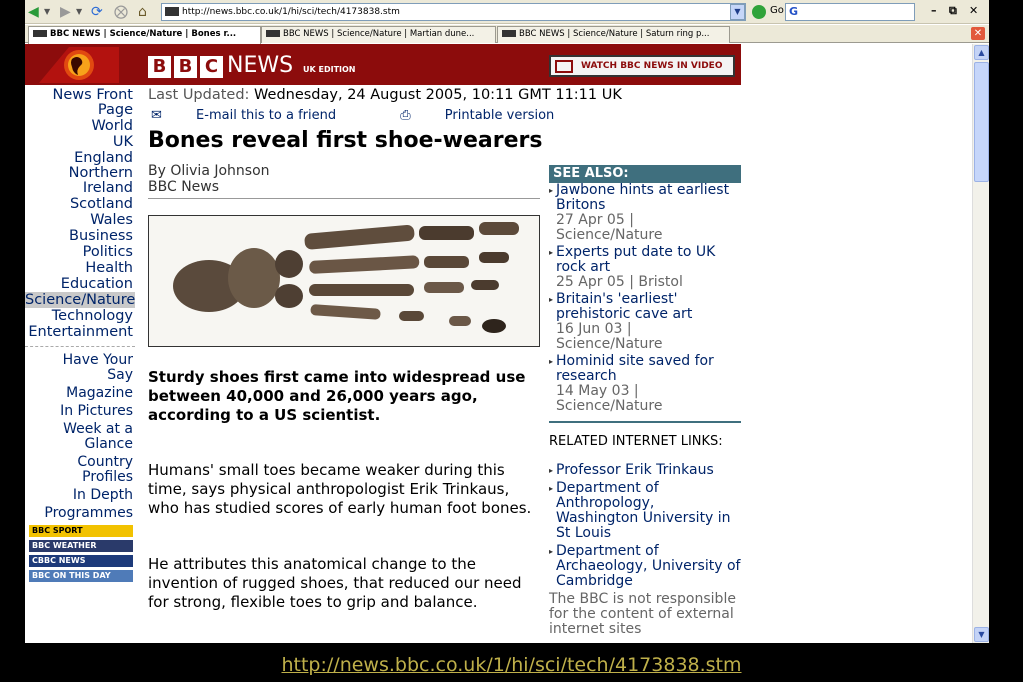 The width and height of the screenshot is (1023, 682). What do you see at coordinates (80, 316) in the screenshot?
I see `nav-item-technology: Technology` at bounding box center [80, 316].